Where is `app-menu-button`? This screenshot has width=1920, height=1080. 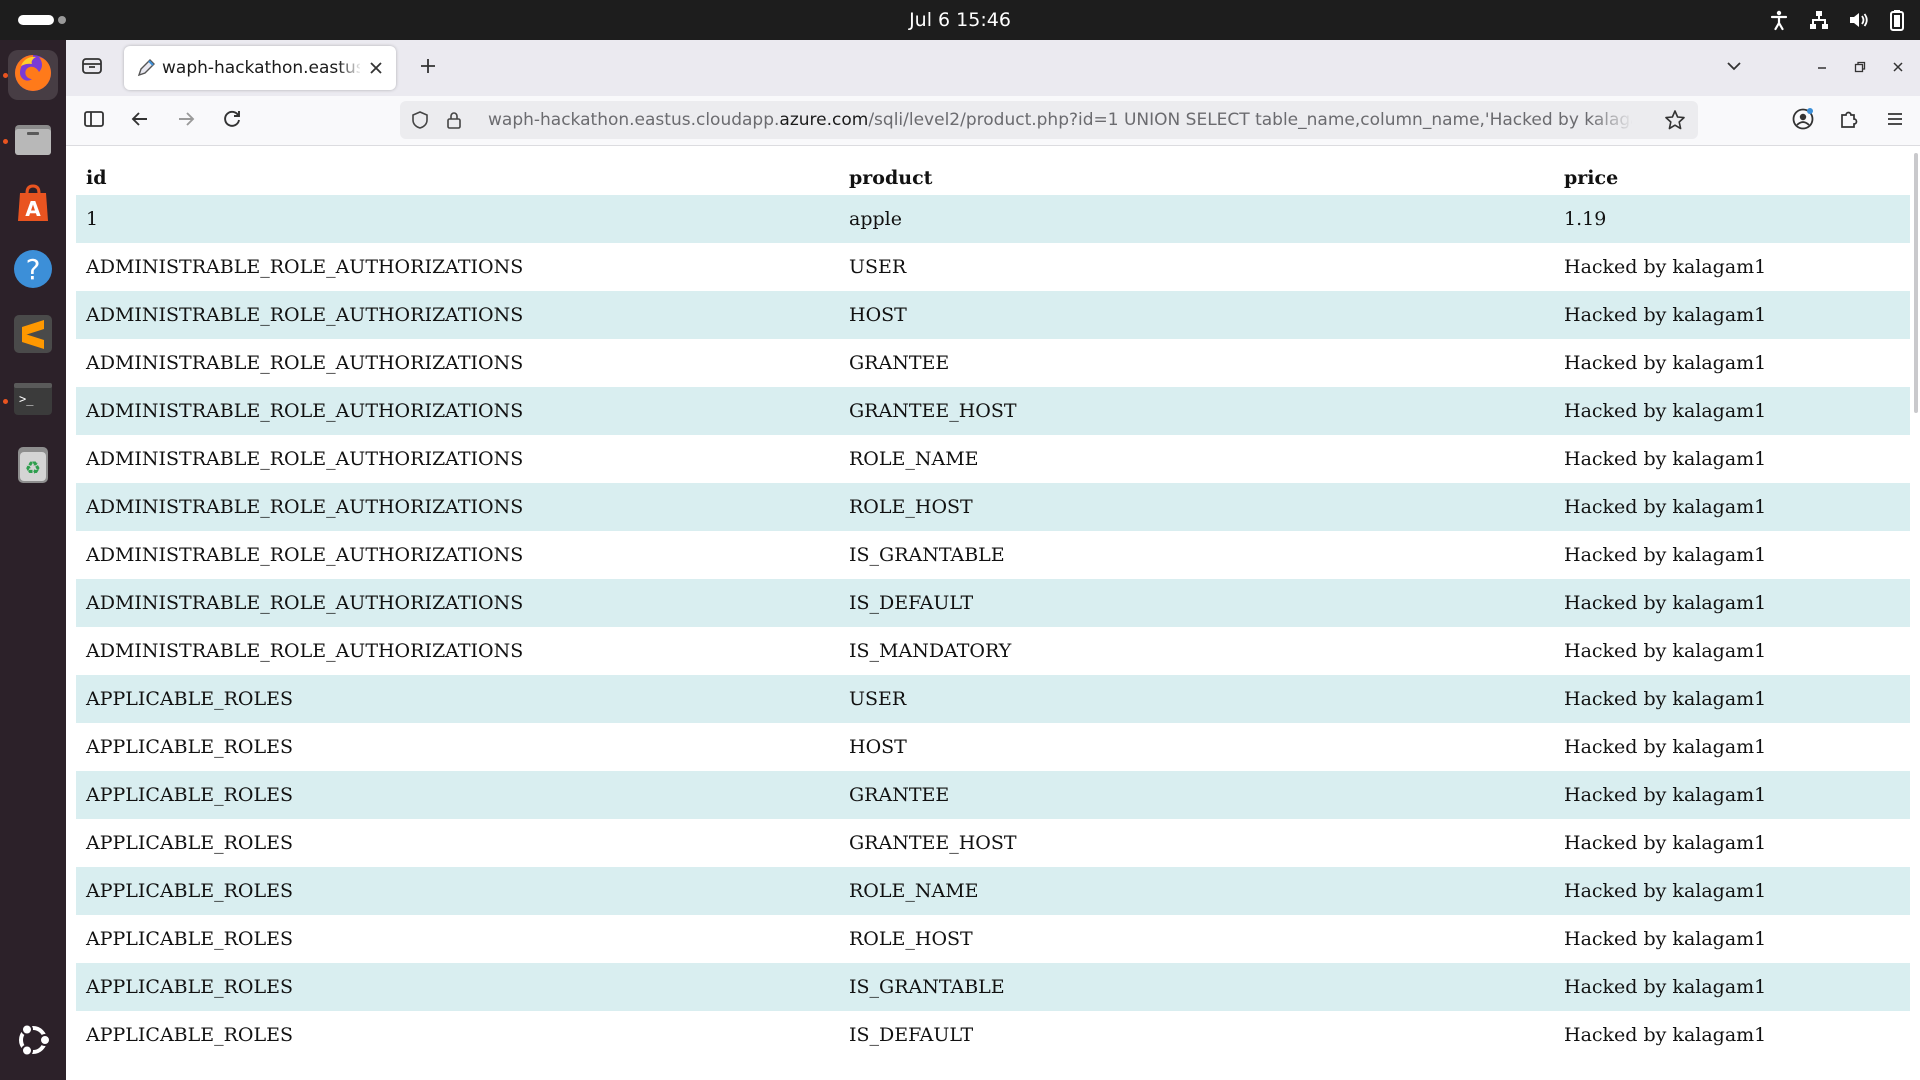 app-menu-button is located at coordinates (1895, 121).